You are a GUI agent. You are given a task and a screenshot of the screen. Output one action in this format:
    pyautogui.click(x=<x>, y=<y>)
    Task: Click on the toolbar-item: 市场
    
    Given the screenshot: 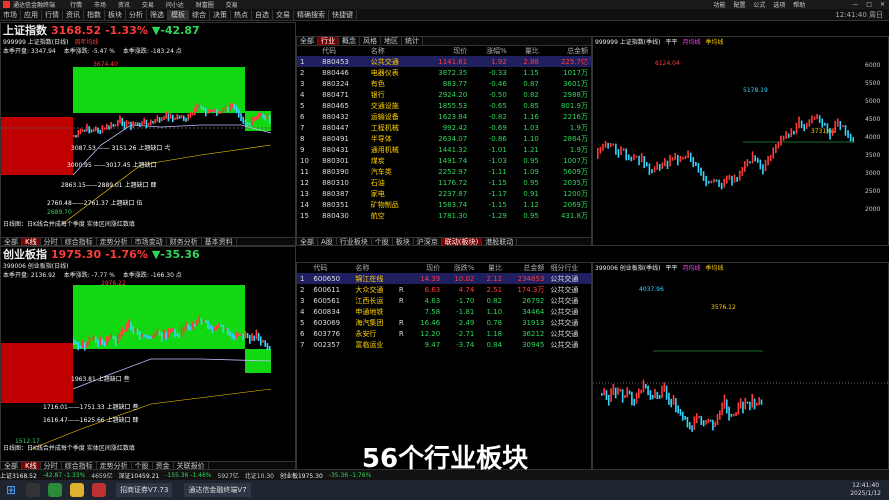 What is the action you would take?
    pyautogui.click(x=10, y=14)
    